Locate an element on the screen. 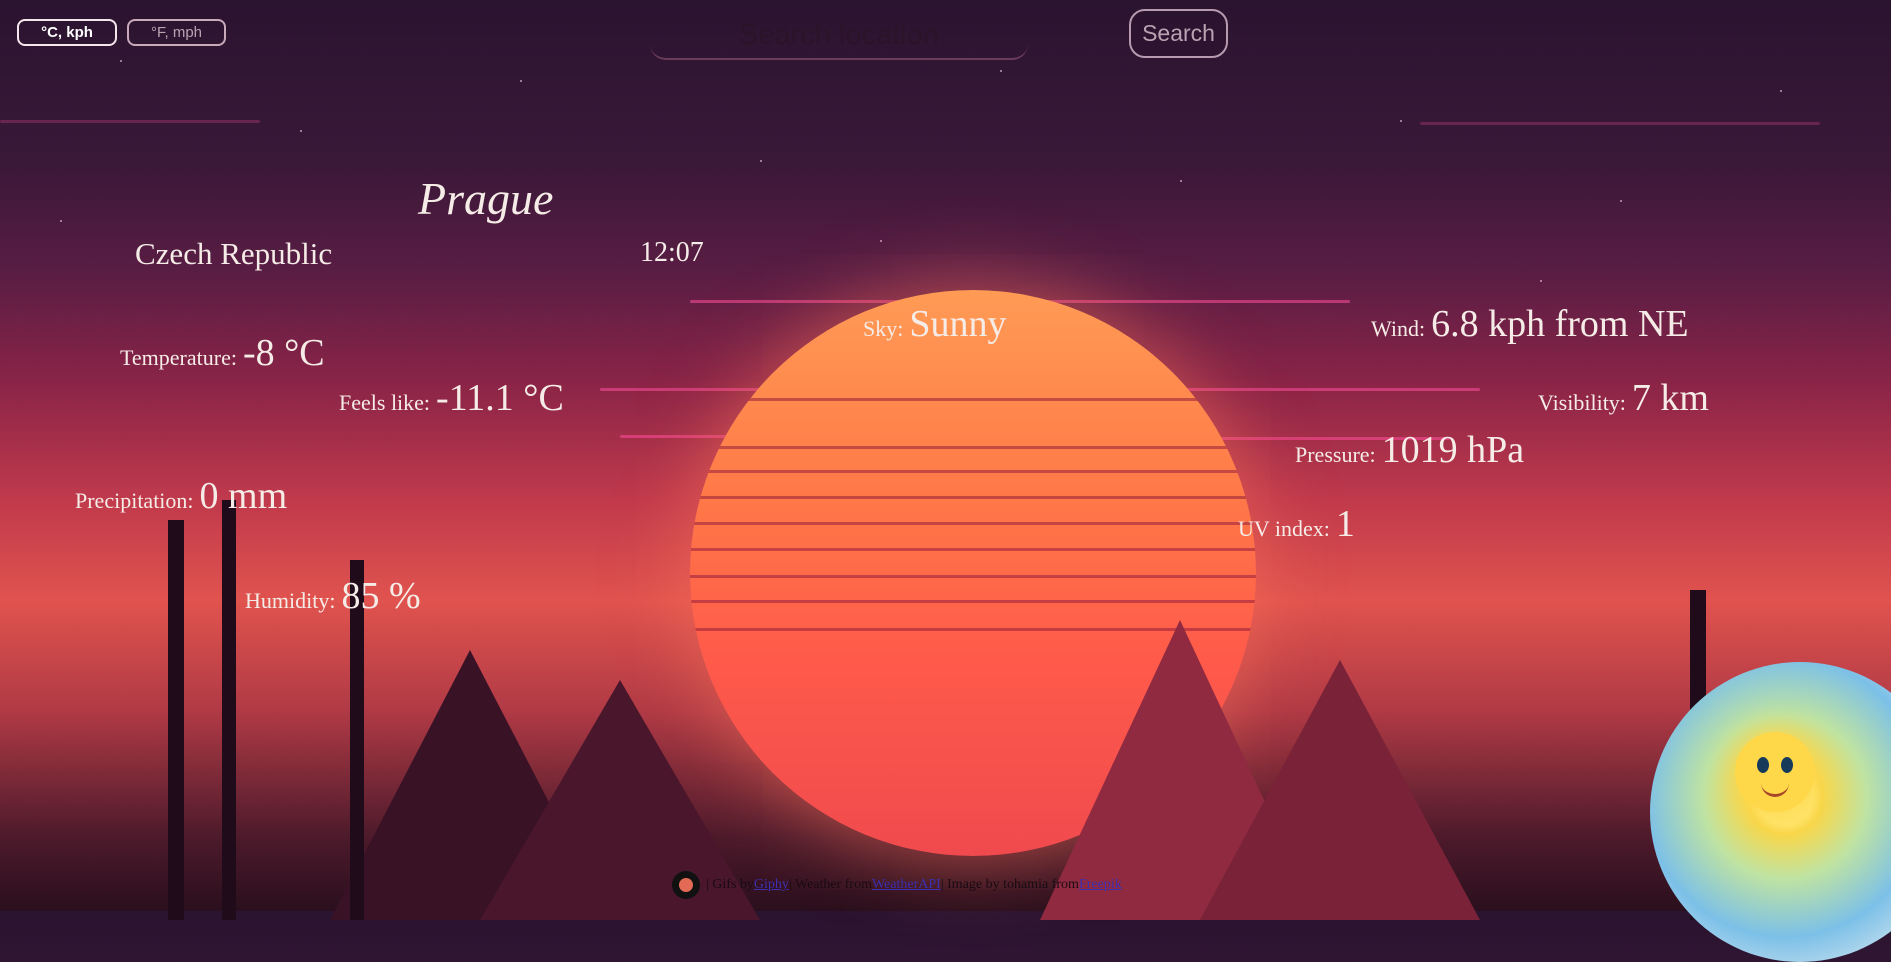 The height and width of the screenshot is (962, 1891). precipitation-label: Precipitation: is located at coordinates (134, 500).